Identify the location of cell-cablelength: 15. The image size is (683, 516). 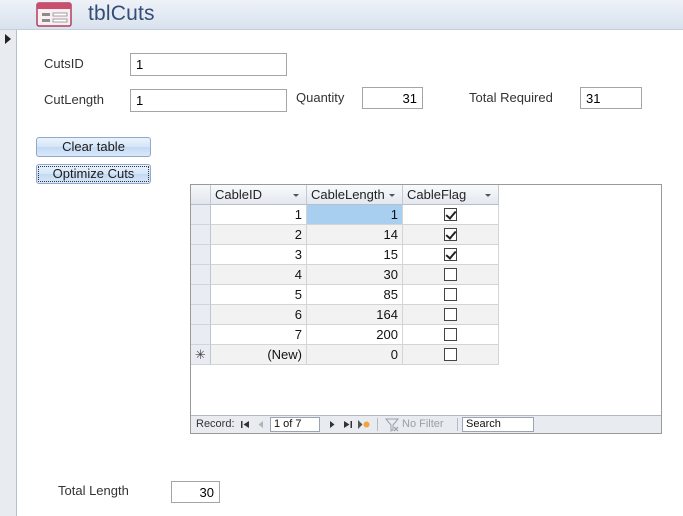
(355, 255).